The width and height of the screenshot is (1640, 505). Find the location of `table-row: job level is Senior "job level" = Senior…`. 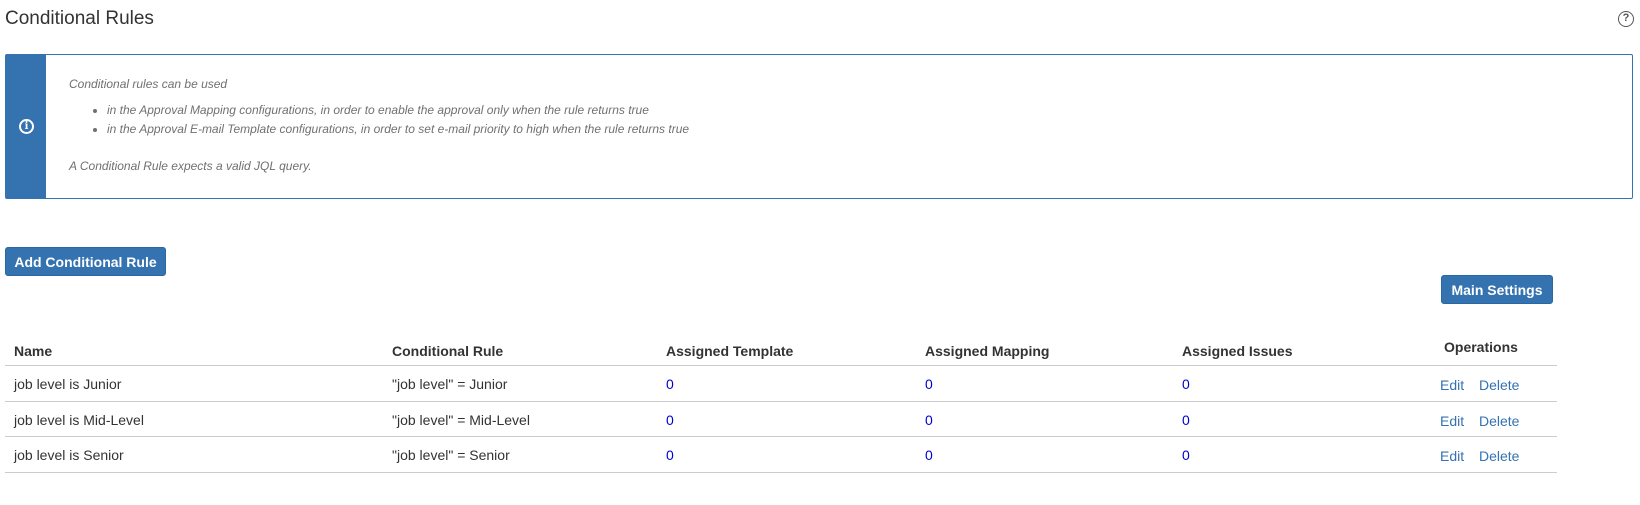

table-row: job level is Senior "job level" = Senior… is located at coordinates (781, 455).